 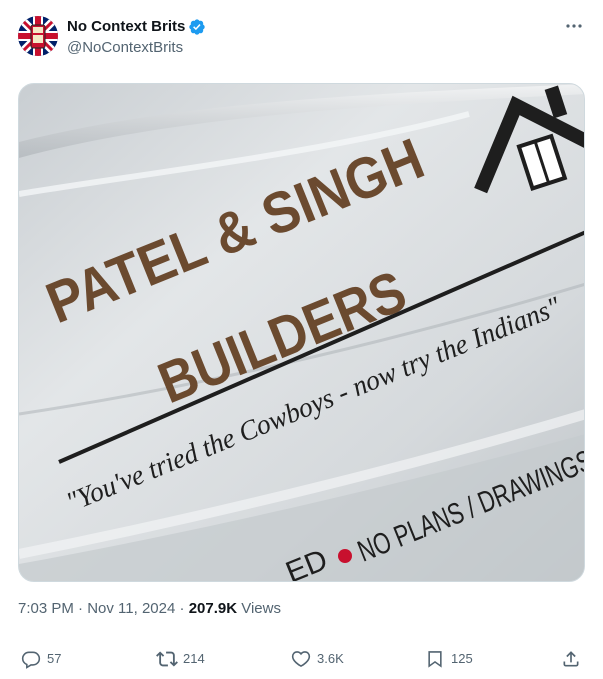 I want to click on red-dot, so click(x=345, y=556).